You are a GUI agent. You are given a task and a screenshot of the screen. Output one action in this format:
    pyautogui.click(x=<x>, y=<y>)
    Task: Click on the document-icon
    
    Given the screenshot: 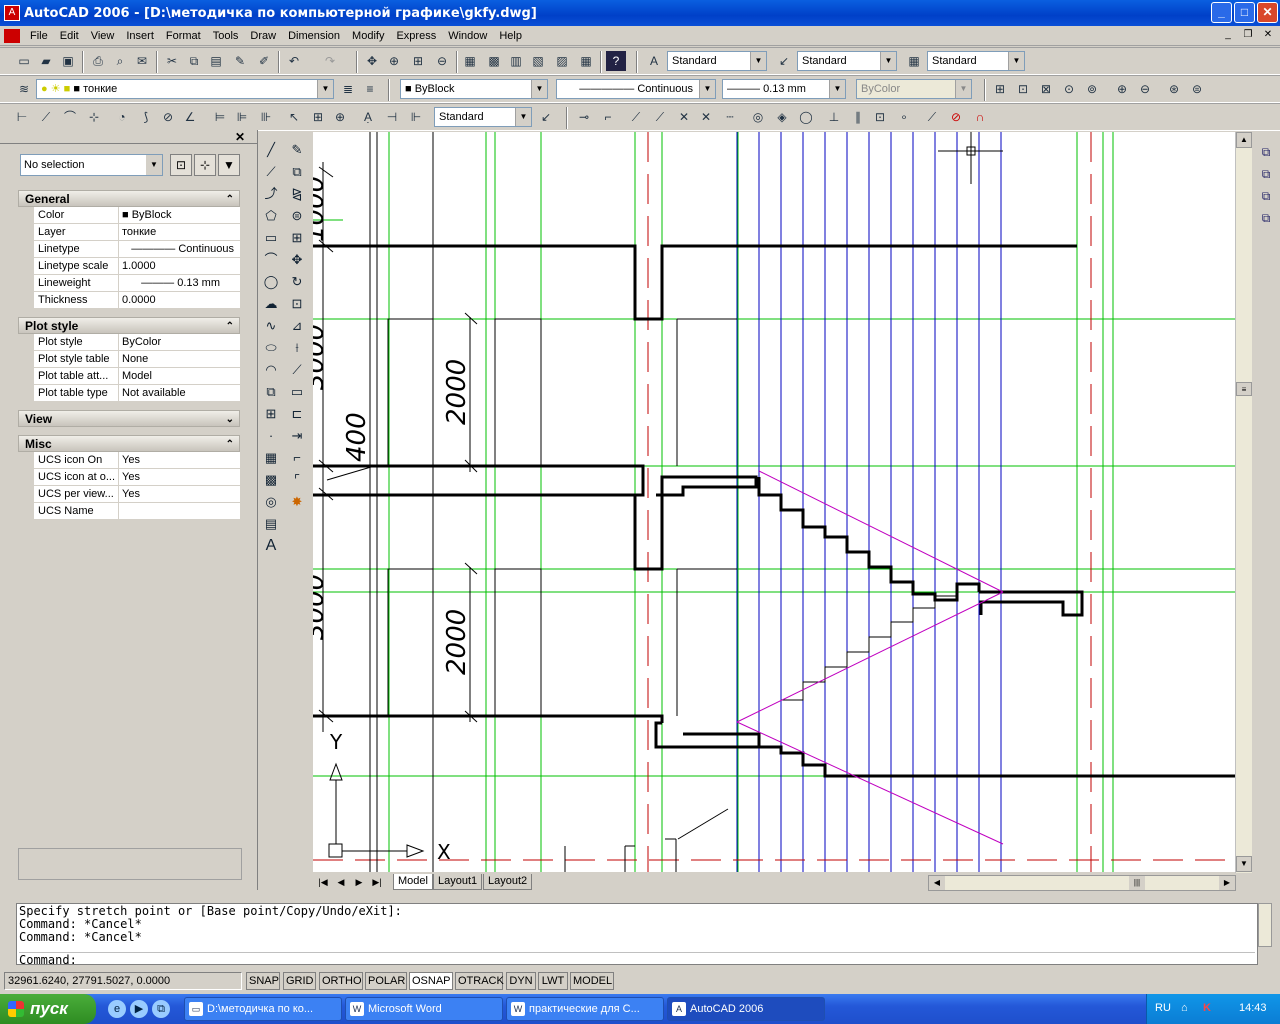 What is the action you would take?
    pyautogui.click(x=12, y=35)
    